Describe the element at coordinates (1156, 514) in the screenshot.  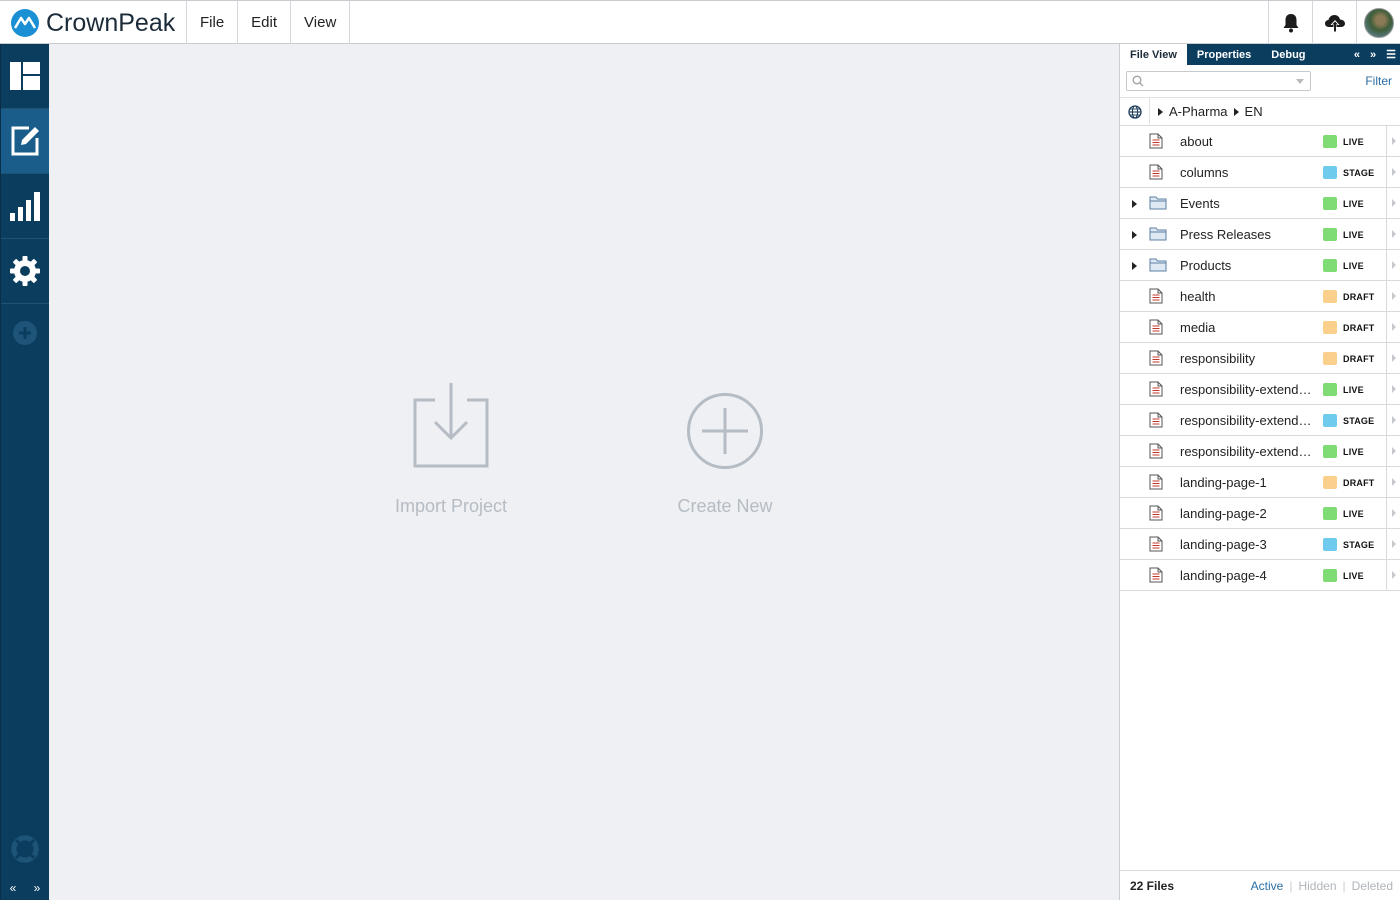
I see `document-icon` at that location.